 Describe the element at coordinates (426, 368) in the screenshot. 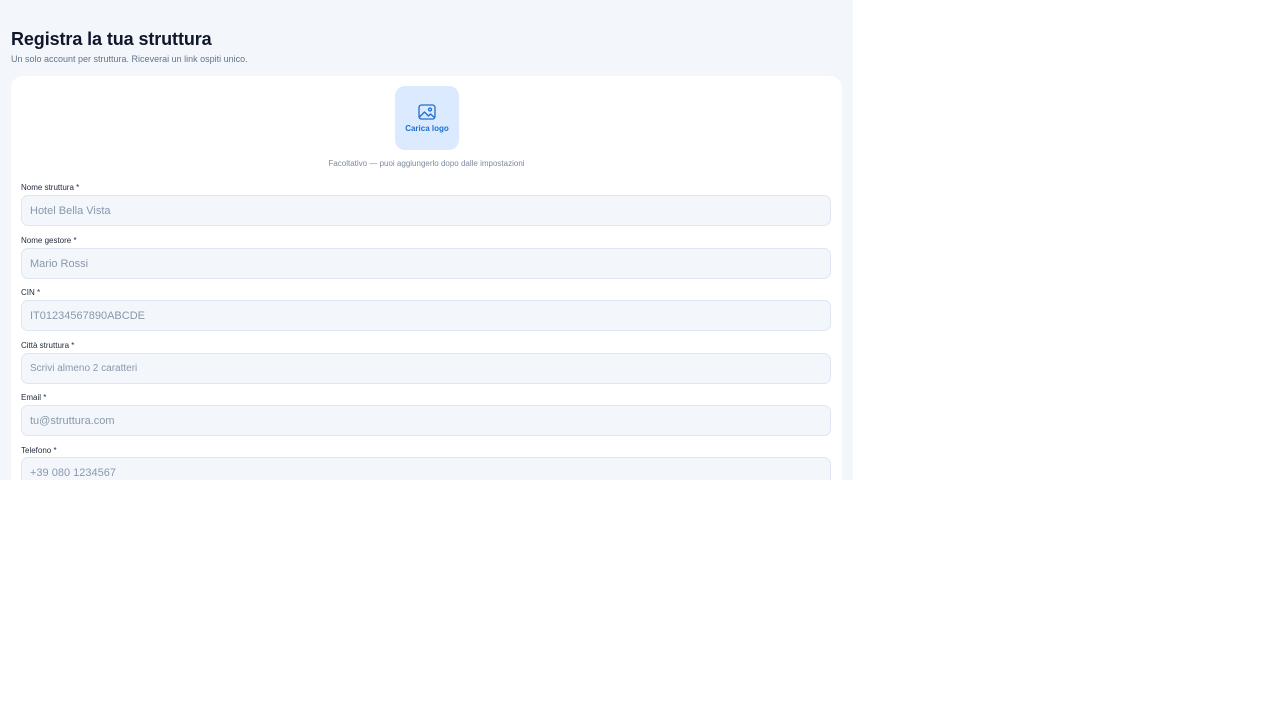

I see `property-city-input` at that location.